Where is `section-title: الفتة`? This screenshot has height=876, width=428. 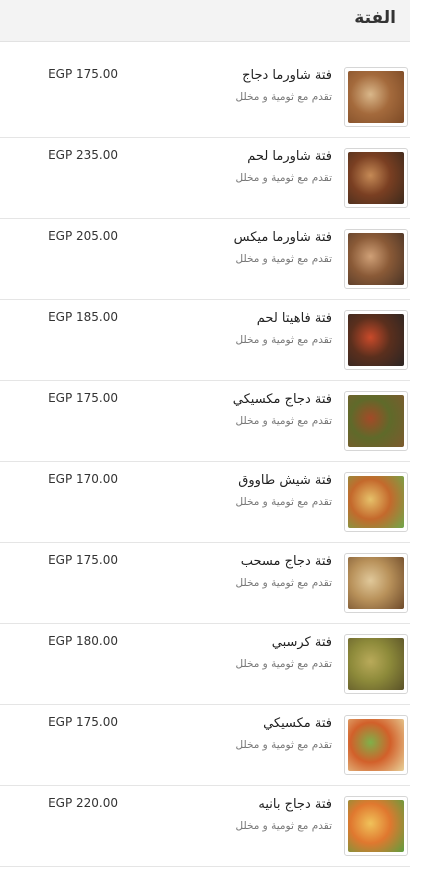 section-title: الفتة is located at coordinates (375, 18).